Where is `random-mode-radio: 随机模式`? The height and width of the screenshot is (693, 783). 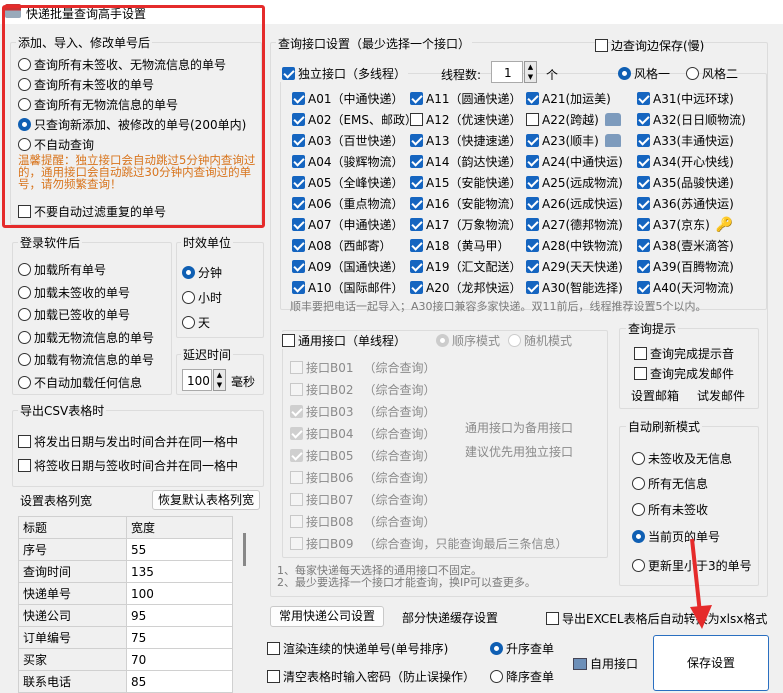 random-mode-radio: 随机模式 is located at coordinates (540, 340).